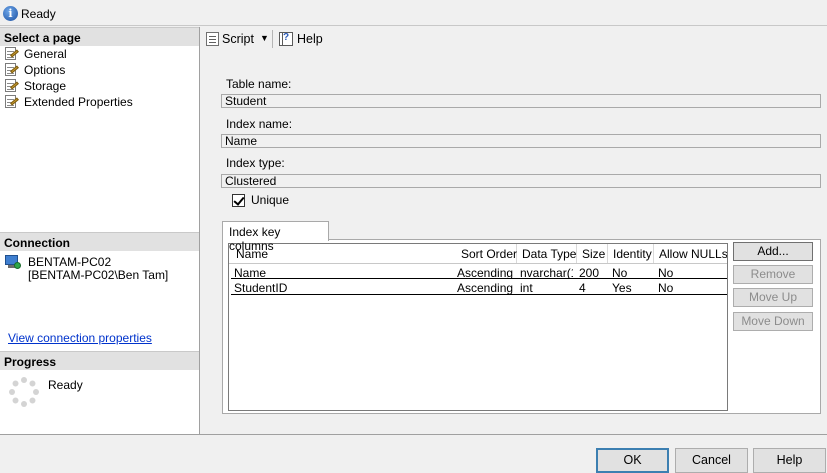  Describe the element at coordinates (486, 253) in the screenshot. I see `column-header-sort-order: Sort Order` at that location.